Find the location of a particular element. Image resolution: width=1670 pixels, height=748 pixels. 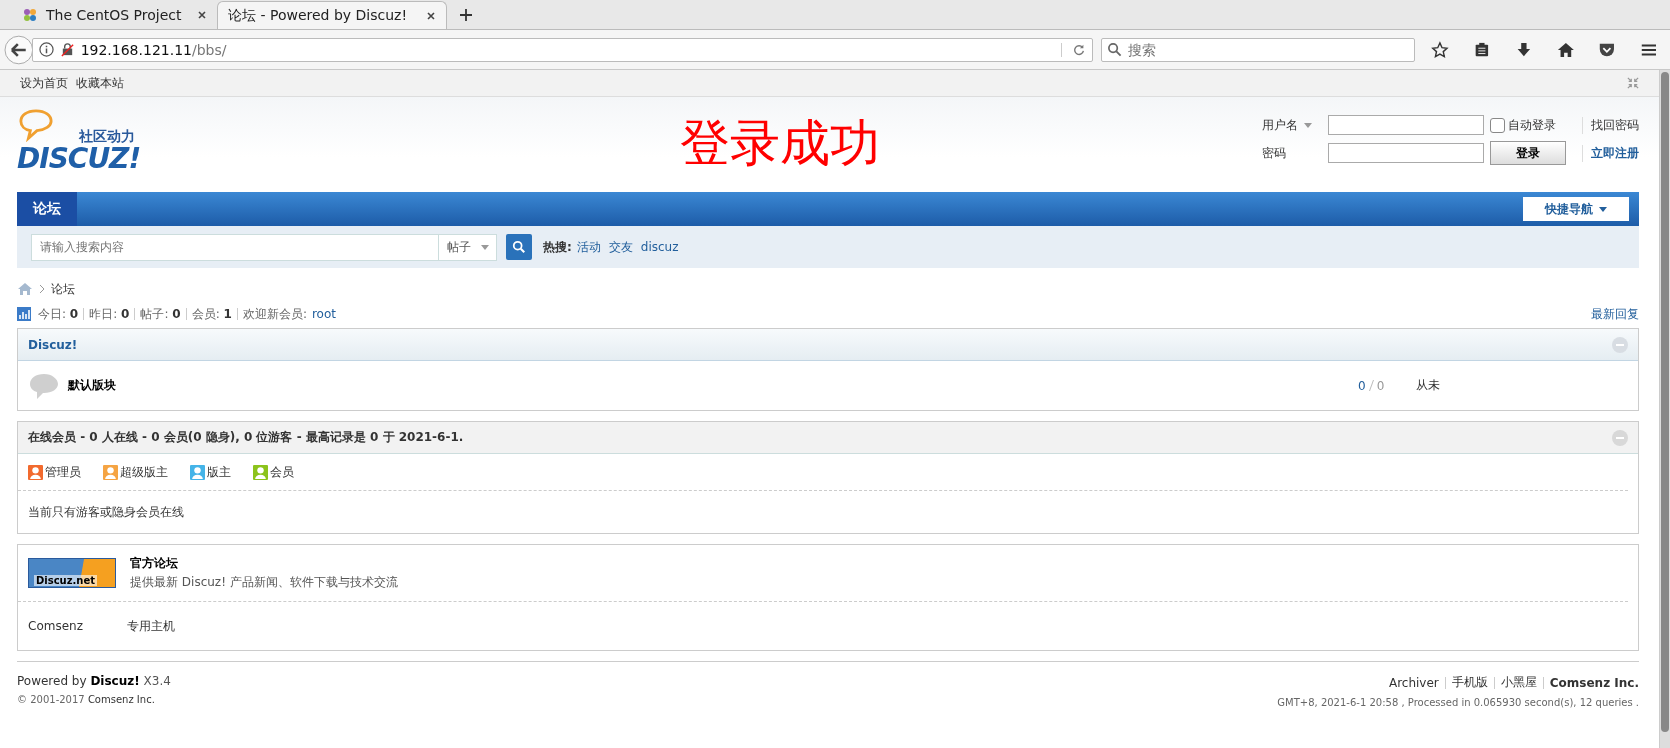

new-member-label: 欢迎新会员: is located at coordinates (274, 314).